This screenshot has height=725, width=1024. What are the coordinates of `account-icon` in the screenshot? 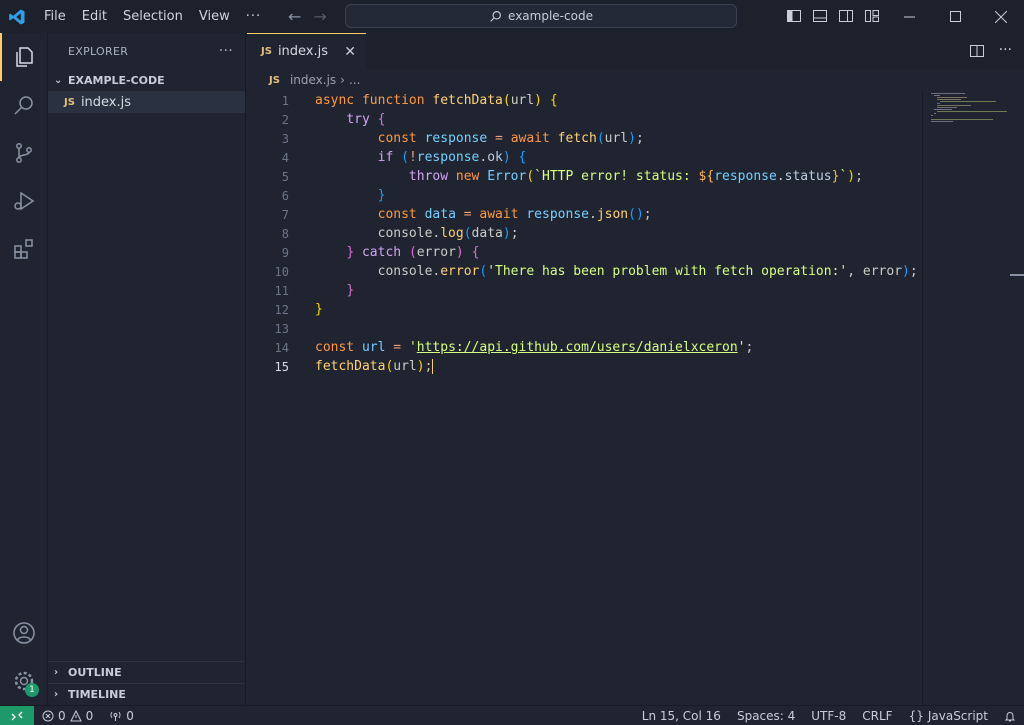 It's located at (24, 633).